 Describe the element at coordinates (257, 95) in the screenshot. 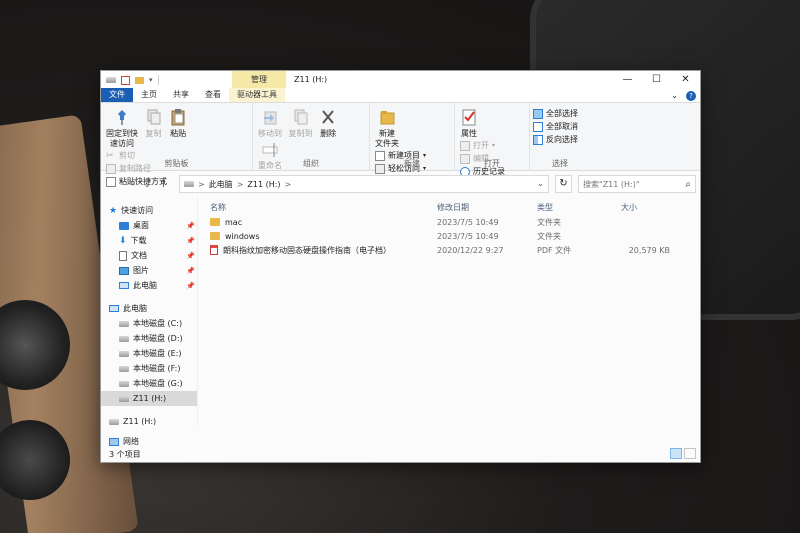

I see `tab-drive-tools: 驱动器工具` at that location.